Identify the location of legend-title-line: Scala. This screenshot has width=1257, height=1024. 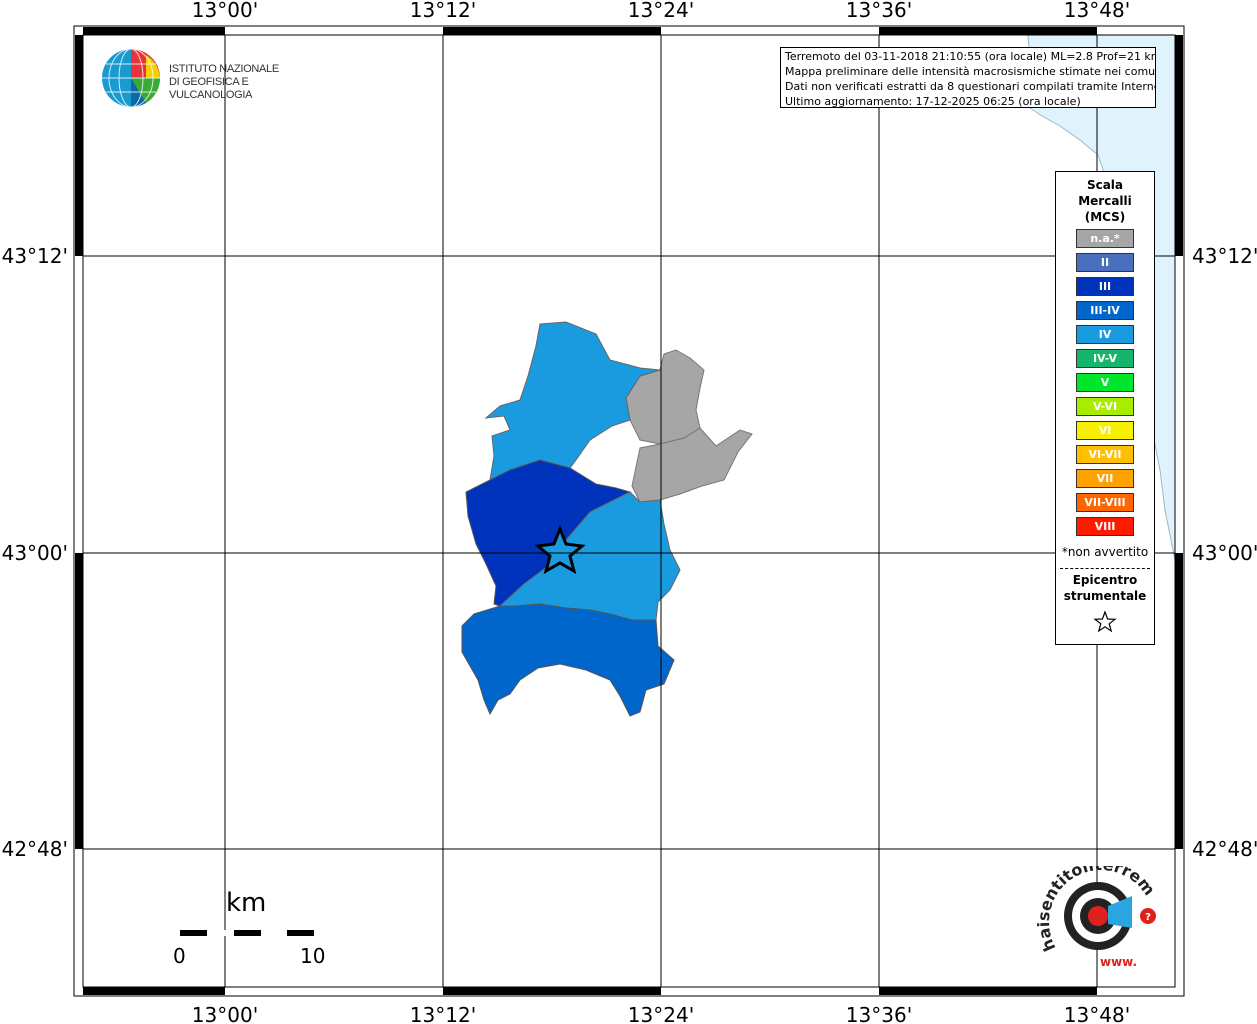
(1105, 185).